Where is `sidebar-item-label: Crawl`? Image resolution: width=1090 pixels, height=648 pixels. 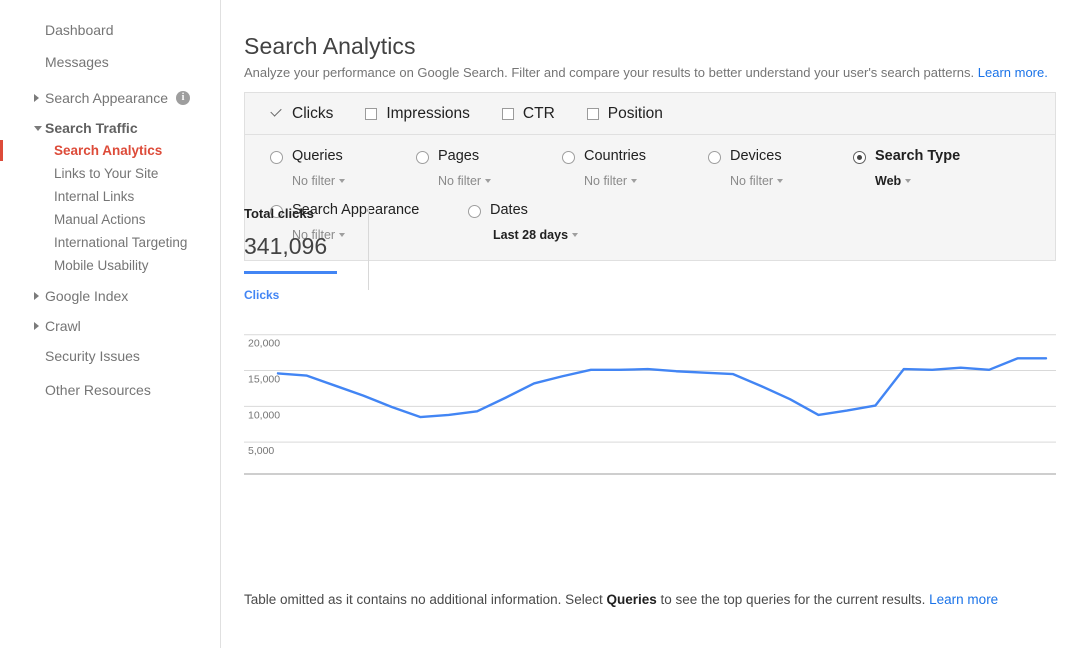 sidebar-item-label: Crawl is located at coordinates (63, 326).